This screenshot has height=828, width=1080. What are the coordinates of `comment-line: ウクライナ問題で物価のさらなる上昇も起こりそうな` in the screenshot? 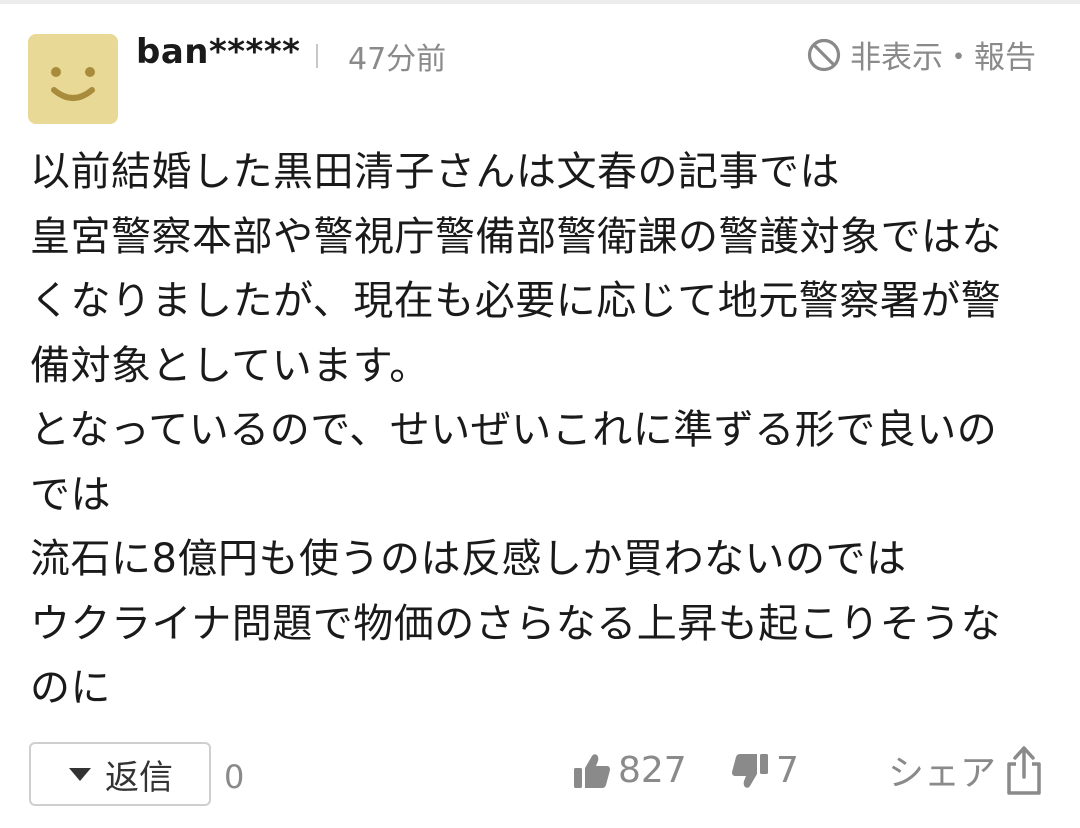 It's located at (516, 623).